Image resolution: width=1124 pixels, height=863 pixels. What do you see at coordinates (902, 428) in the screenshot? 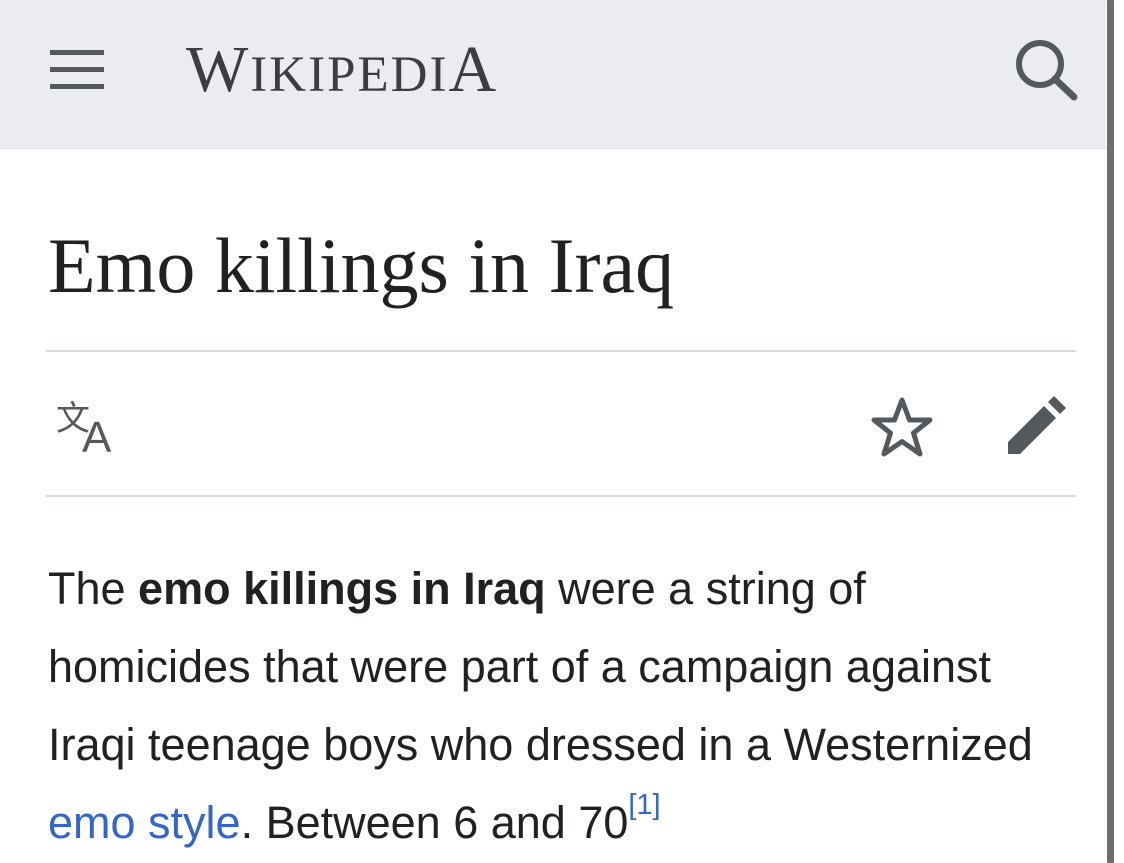
I see `star-icon` at bounding box center [902, 428].